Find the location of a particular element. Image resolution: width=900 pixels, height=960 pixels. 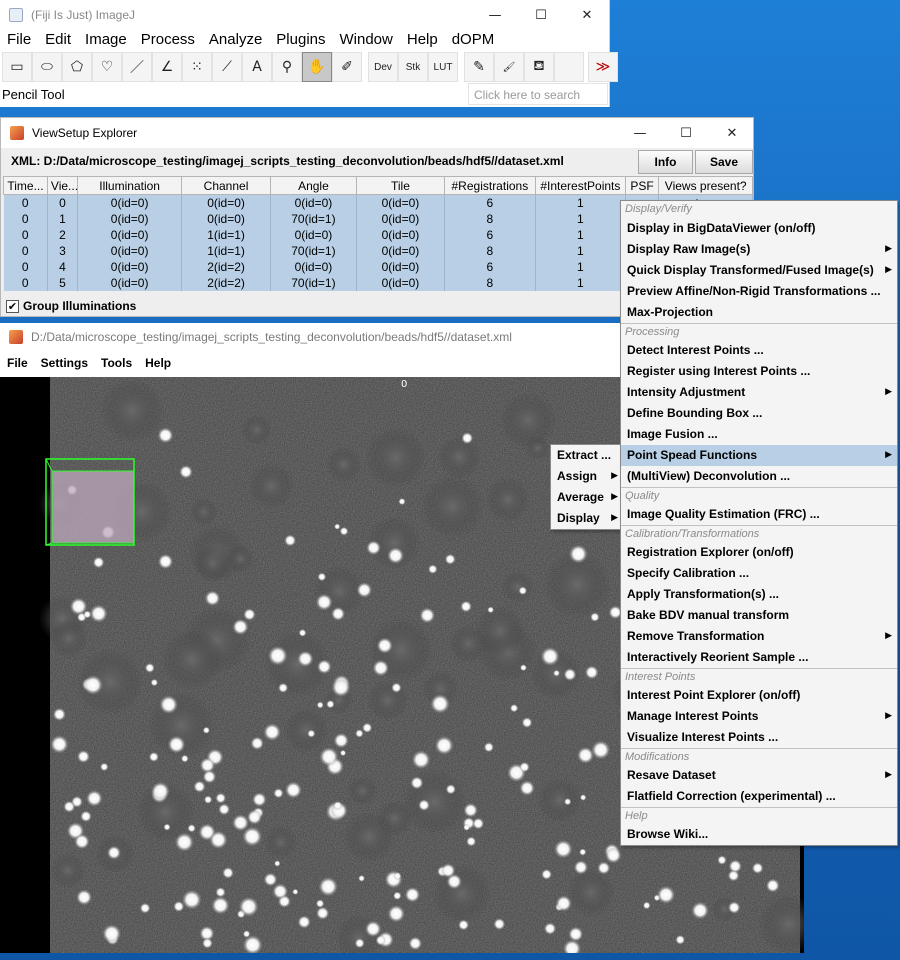

hand-tool-icon: ✋ is located at coordinates (317, 67).